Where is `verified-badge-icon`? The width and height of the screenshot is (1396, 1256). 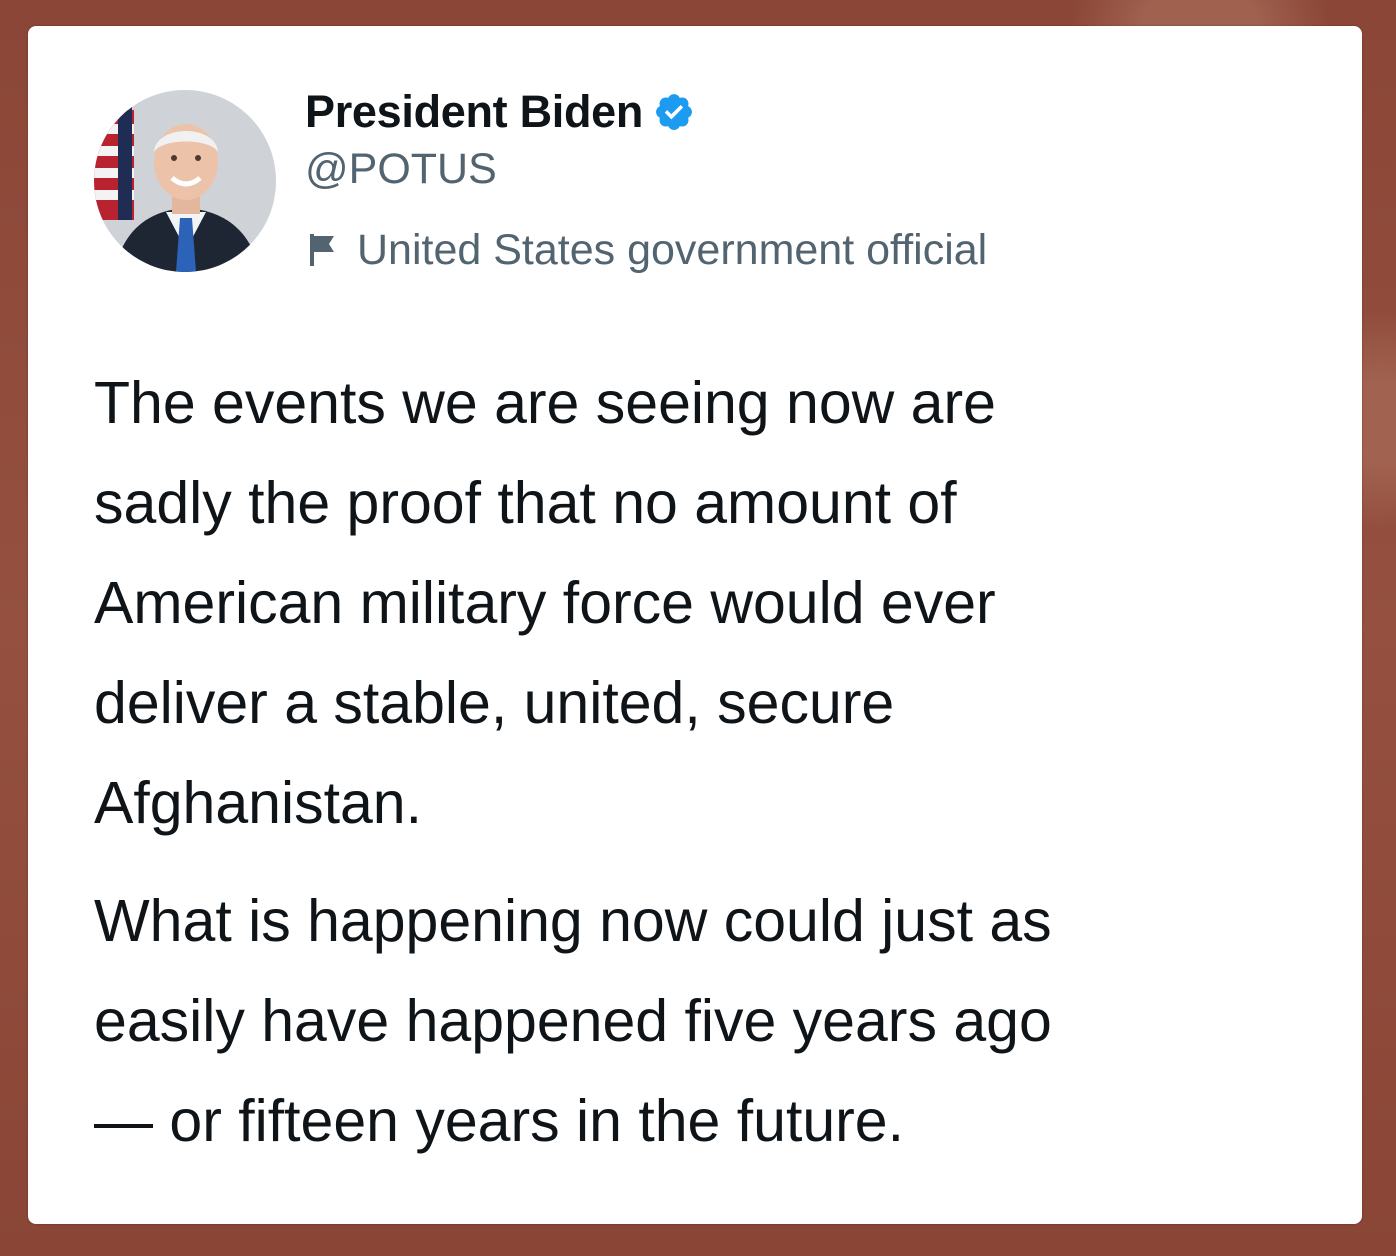 verified-badge-icon is located at coordinates (674, 112).